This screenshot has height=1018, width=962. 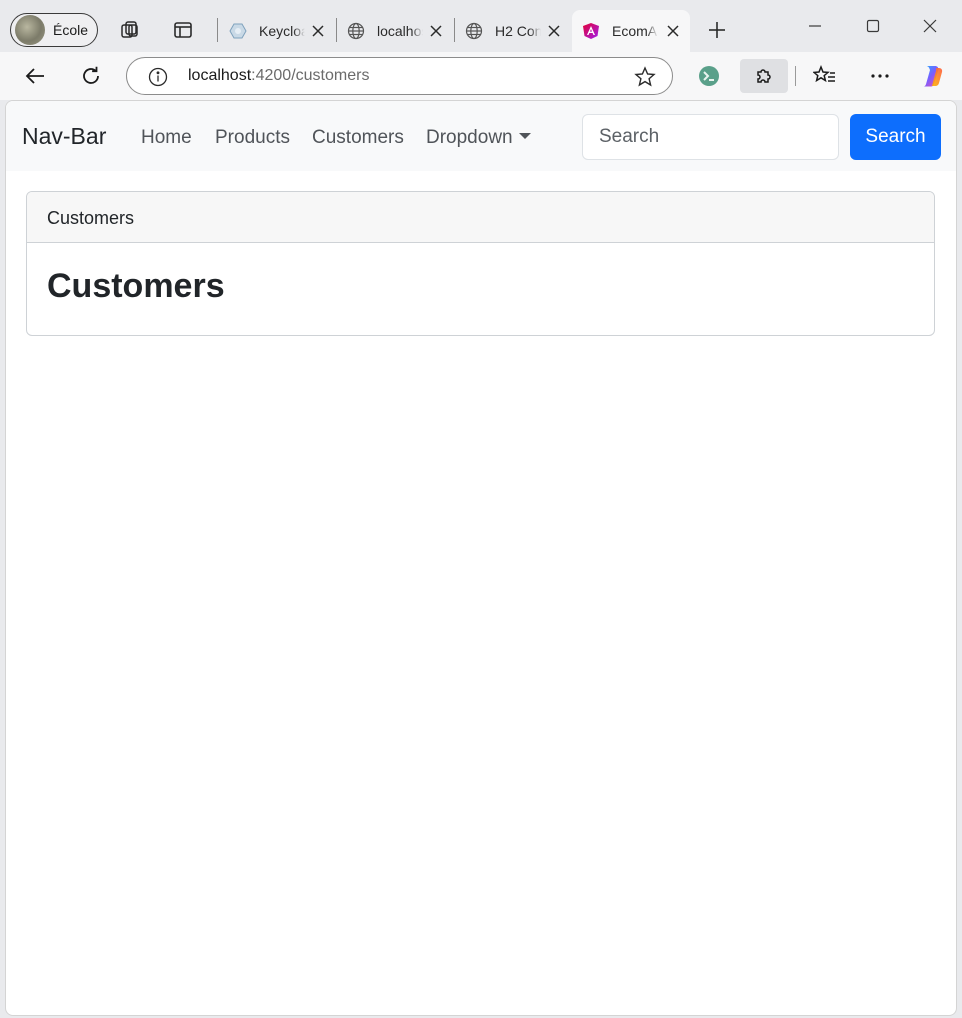 What do you see at coordinates (931, 76) in the screenshot?
I see `copilot-icon` at bounding box center [931, 76].